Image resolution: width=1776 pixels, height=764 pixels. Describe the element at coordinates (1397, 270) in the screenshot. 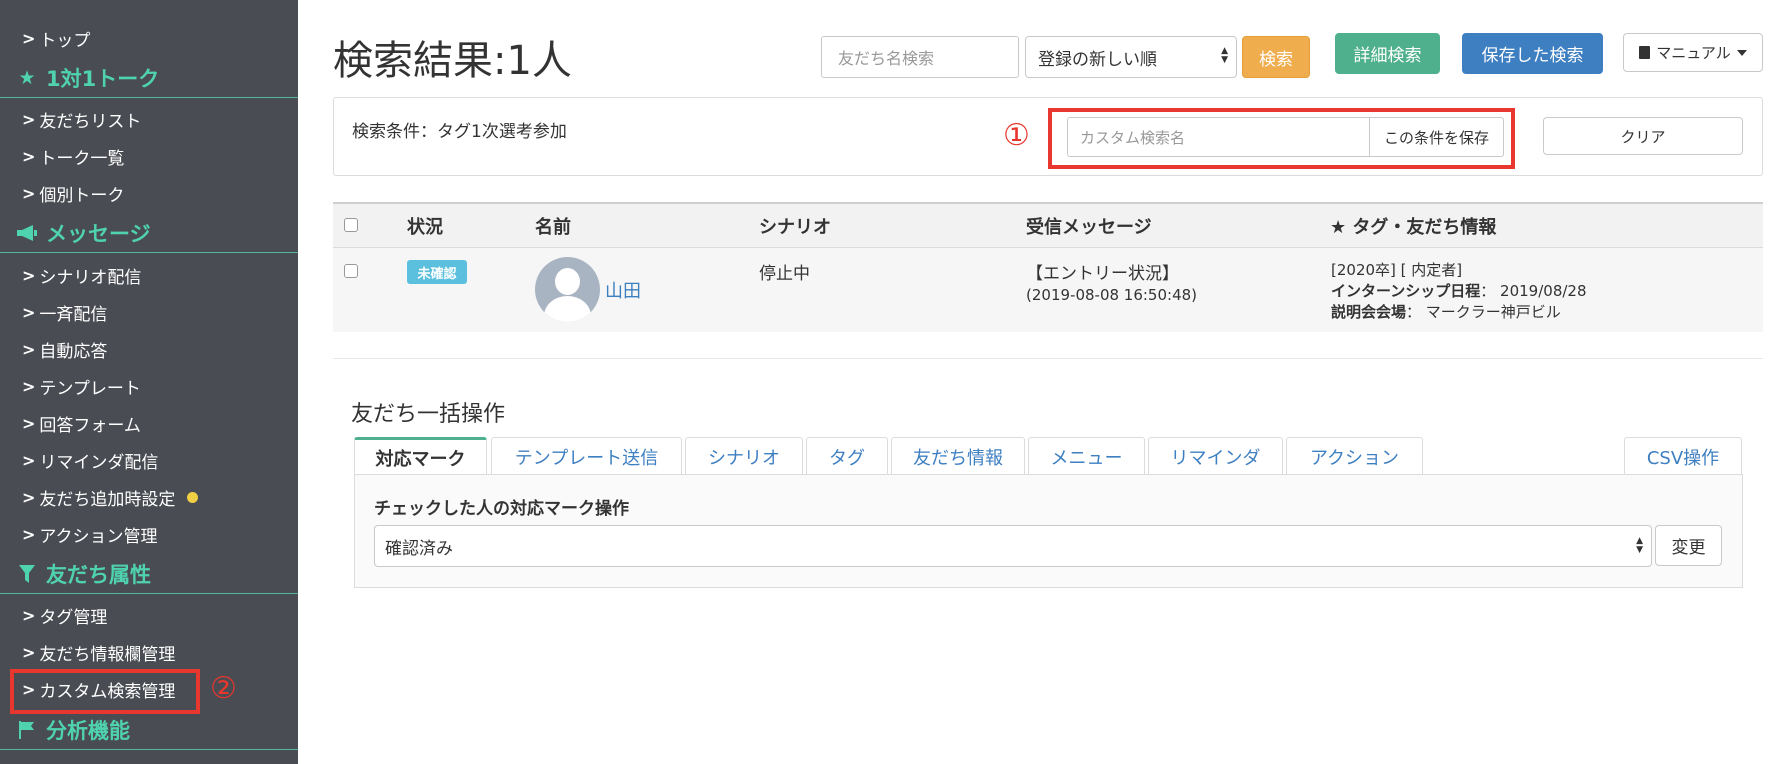

I see `tag-list: [2020卒] [ 内定者]` at that location.